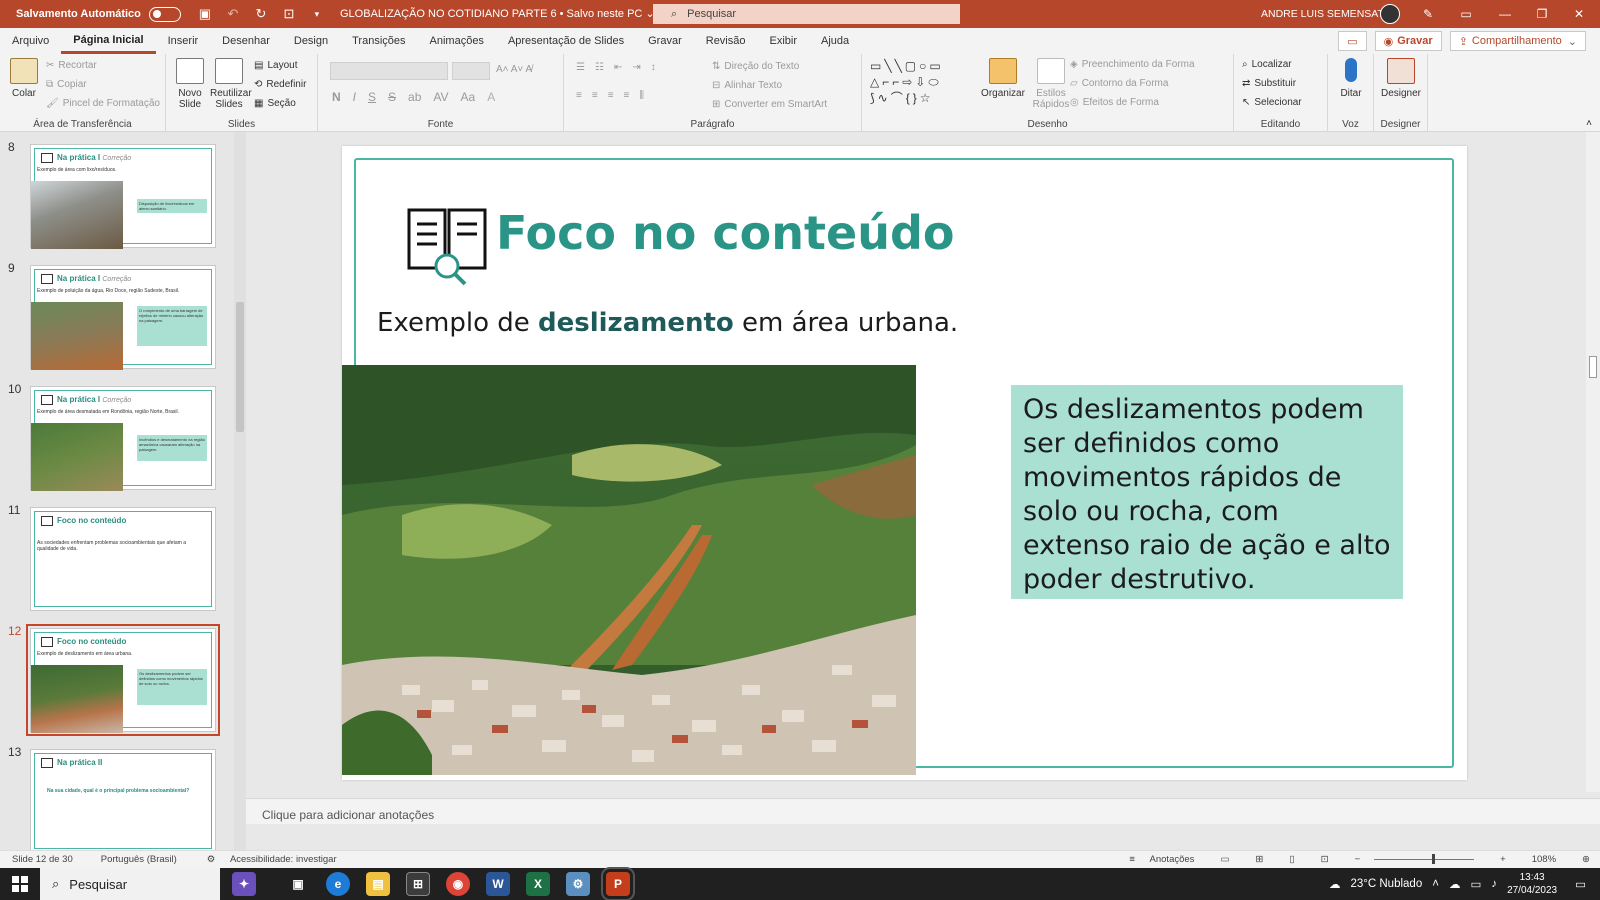 Image resolution: width=1600 pixels, height=900 pixels. What do you see at coordinates (641, 95) in the screenshot?
I see `columns-icon: ⫼` at bounding box center [641, 95].